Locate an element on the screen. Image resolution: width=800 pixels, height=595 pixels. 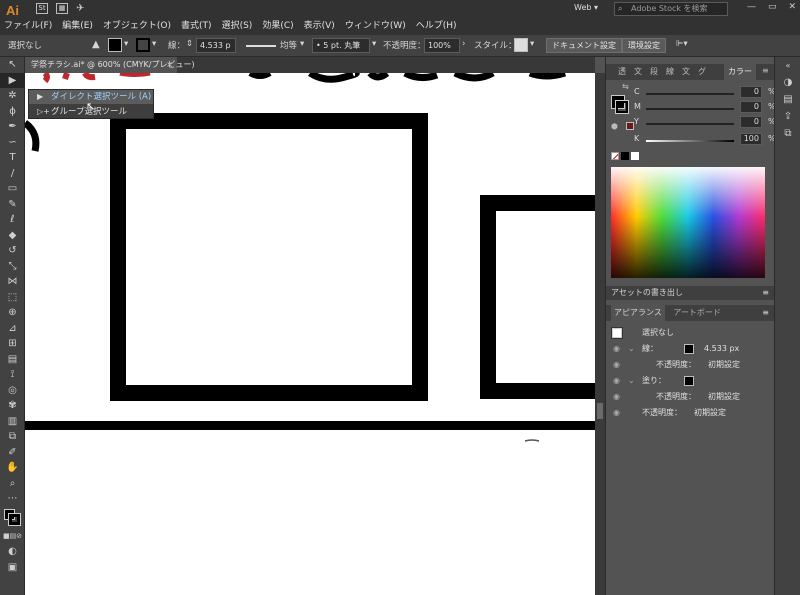
eraser-icon: ◆ is located at coordinates (12, 236).